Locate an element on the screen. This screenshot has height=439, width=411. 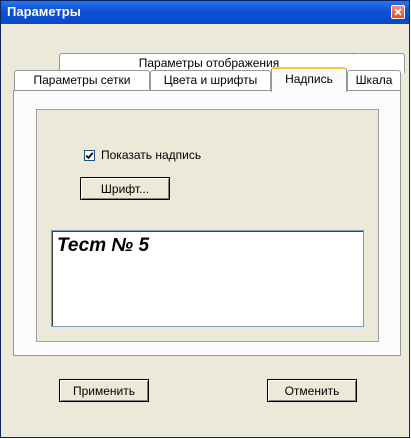
window-title: Параметры is located at coordinates (44, 11).